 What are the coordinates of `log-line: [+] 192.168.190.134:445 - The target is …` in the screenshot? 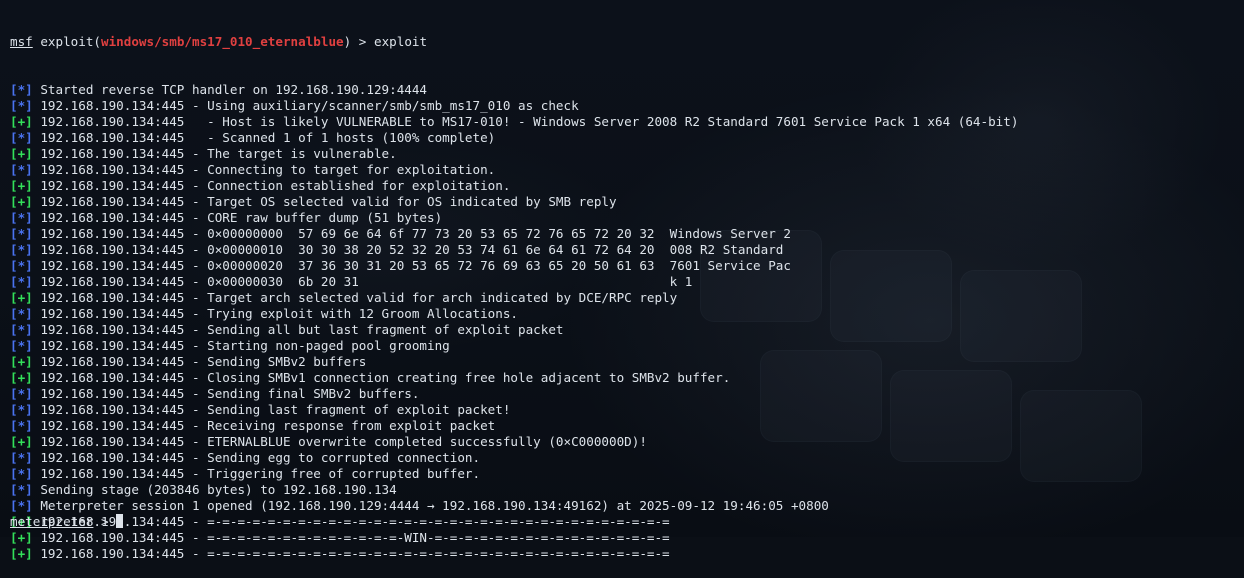 It's located at (627, 154).